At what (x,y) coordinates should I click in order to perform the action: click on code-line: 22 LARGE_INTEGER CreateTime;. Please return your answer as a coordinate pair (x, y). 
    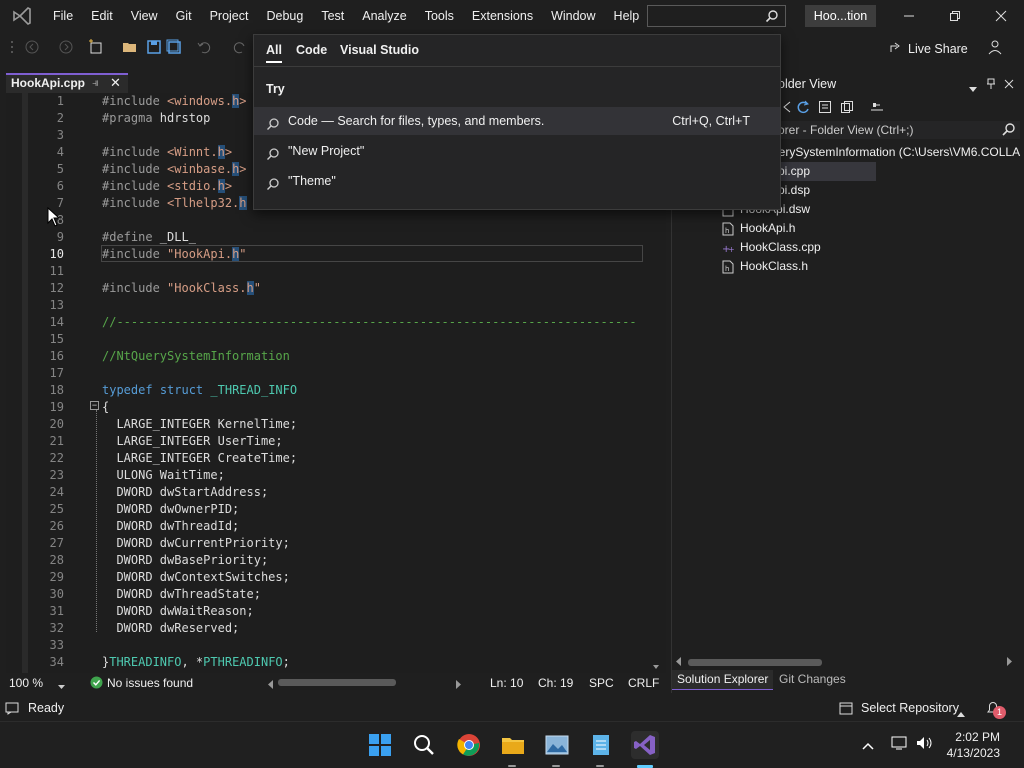
    Looking at the image, I should click on (326, 458).